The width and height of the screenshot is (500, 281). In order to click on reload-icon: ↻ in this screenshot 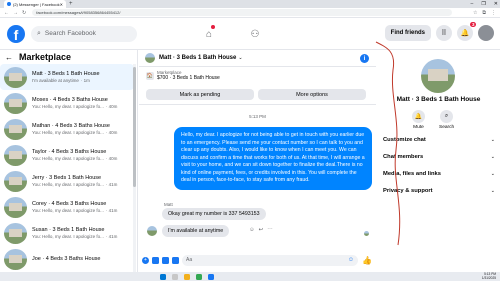, I will do `click(24, 13)`.